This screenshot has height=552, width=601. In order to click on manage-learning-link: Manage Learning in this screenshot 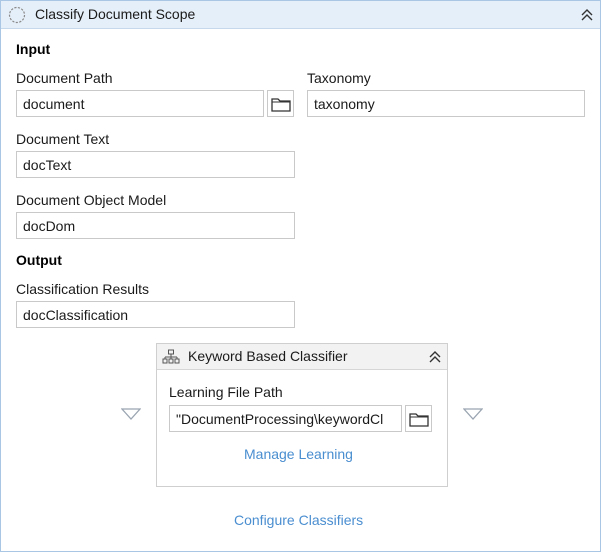, I will do `click(298, 454)`.